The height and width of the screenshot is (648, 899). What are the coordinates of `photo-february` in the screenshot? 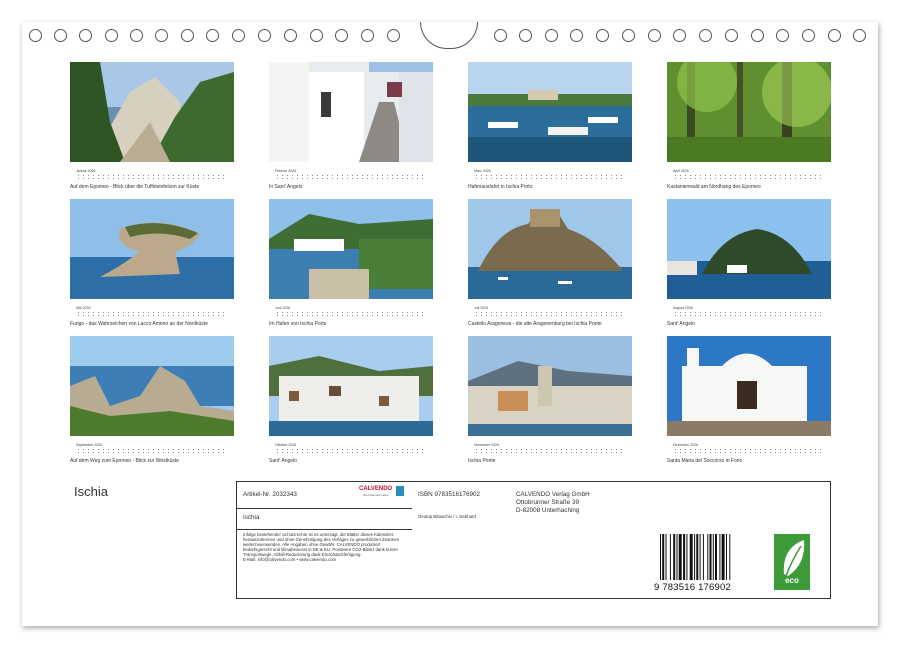 It's located at (351, 112).